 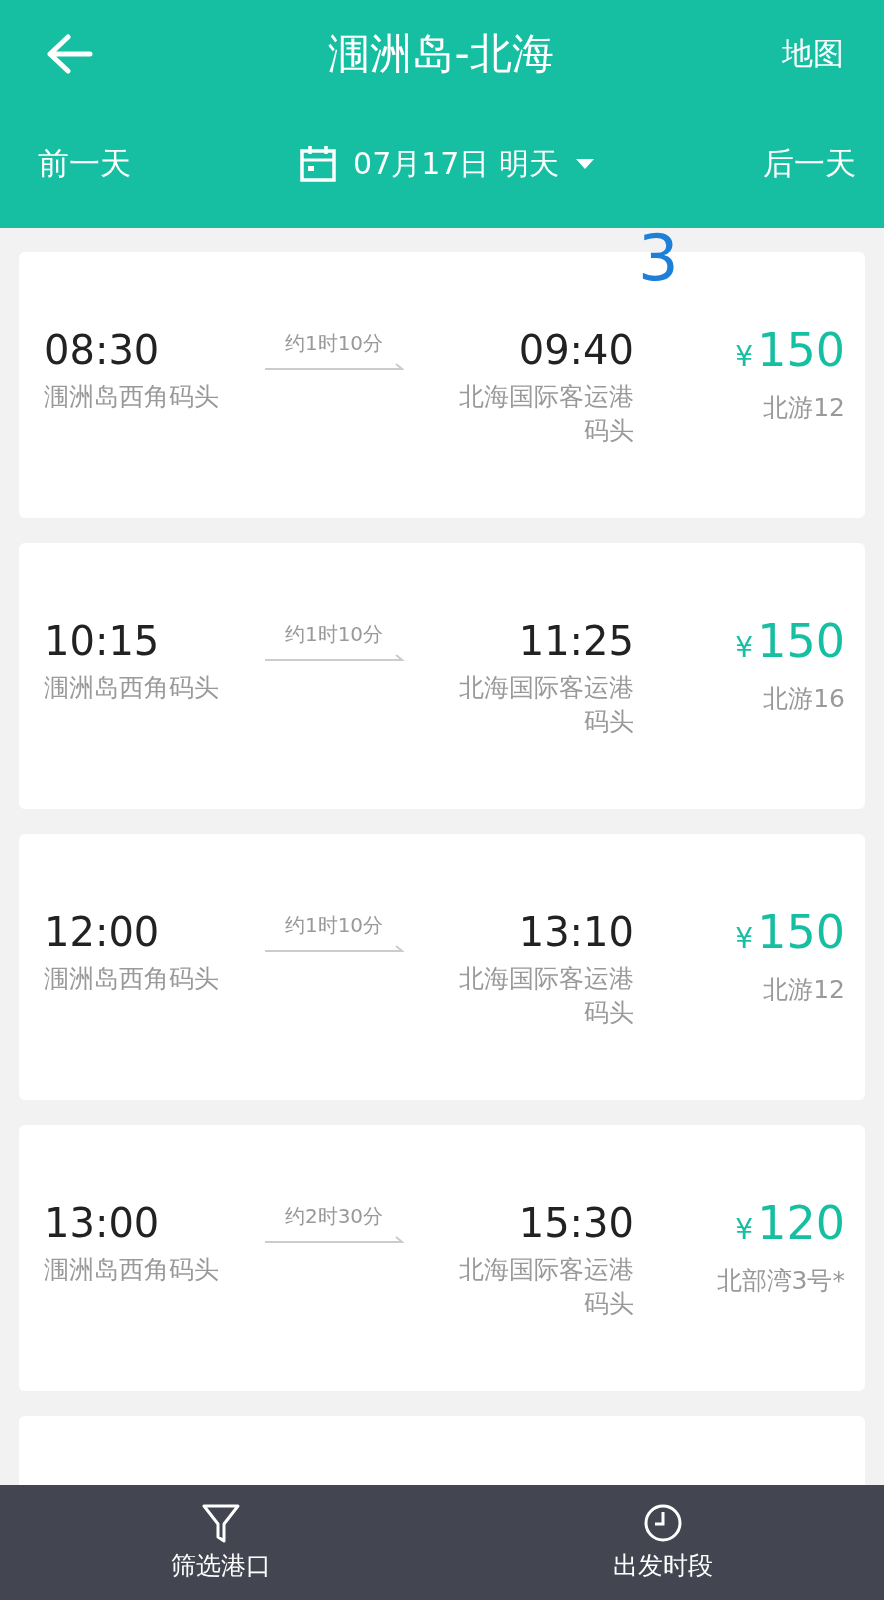 What do you see at coordinates (663, 1523) in the screenshot?
I see `clock-icon` at bounding box center [663, 1523].